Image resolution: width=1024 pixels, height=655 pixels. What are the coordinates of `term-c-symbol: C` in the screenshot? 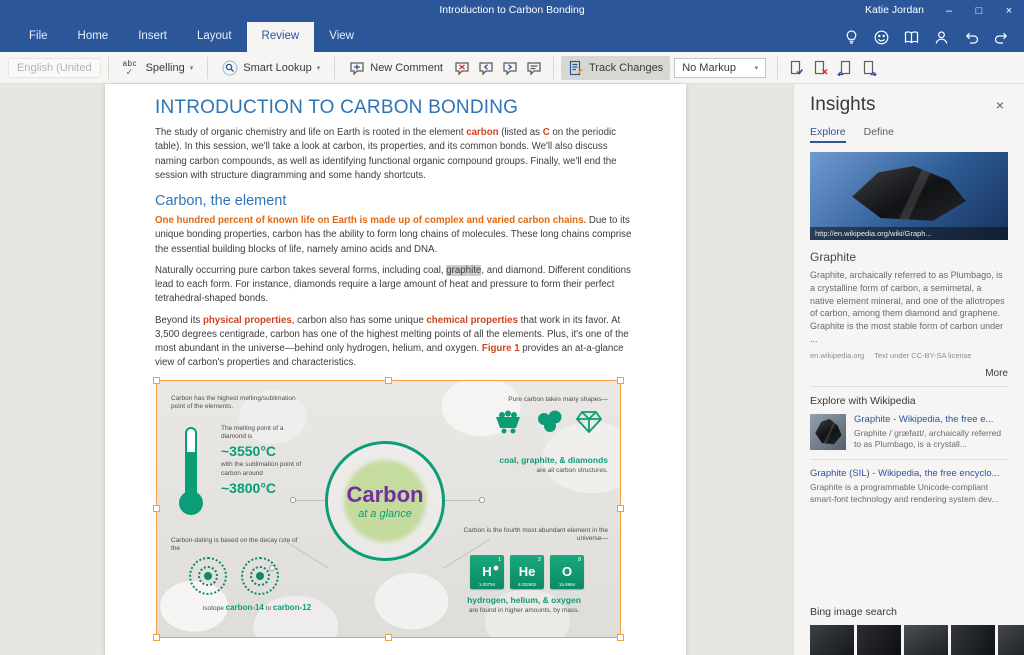 It's located at (546, 132).